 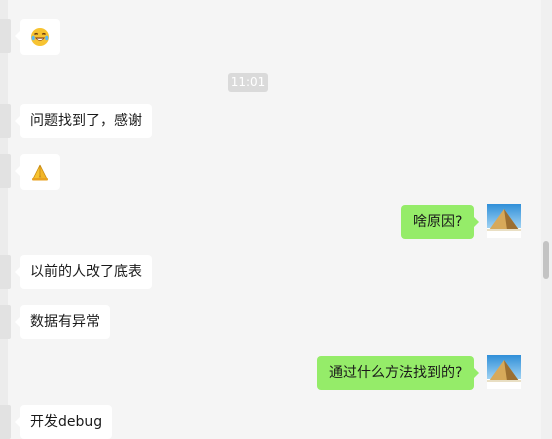 I want to click on message-bubble-outgoing: 啥原因?, so click(x=440, y=222).